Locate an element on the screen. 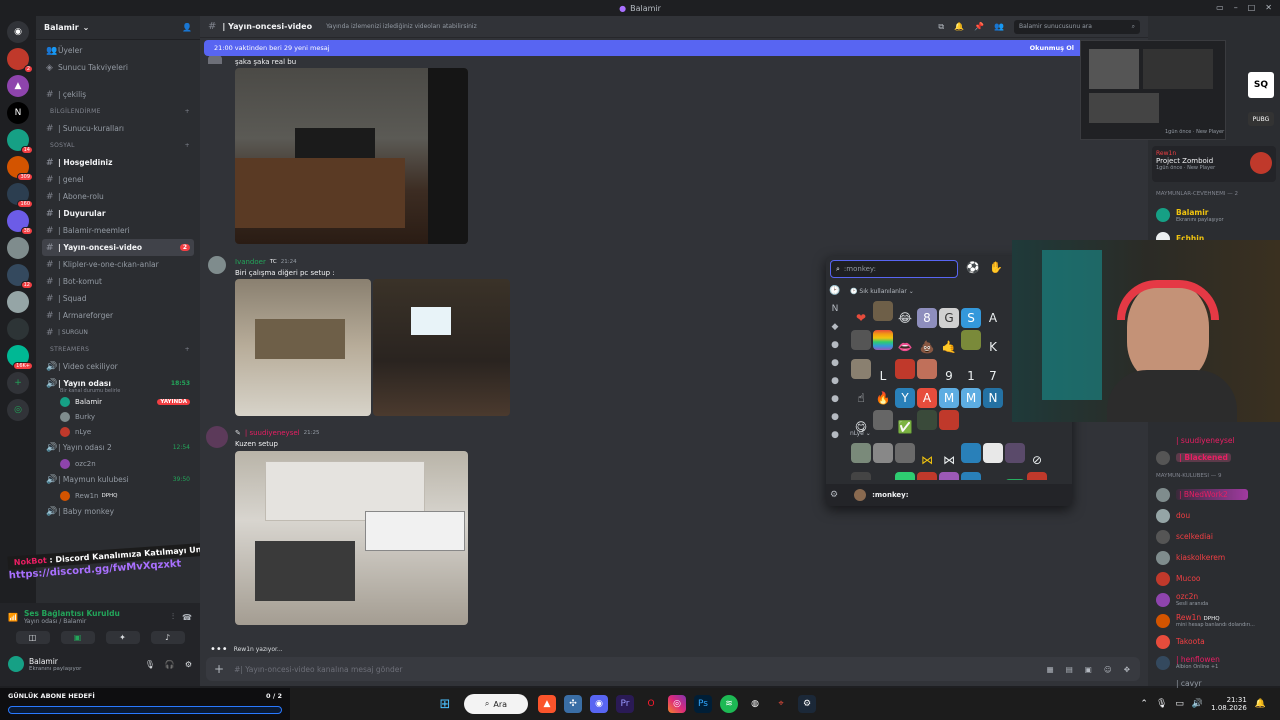  avatar is located at coordinates (217, 437).